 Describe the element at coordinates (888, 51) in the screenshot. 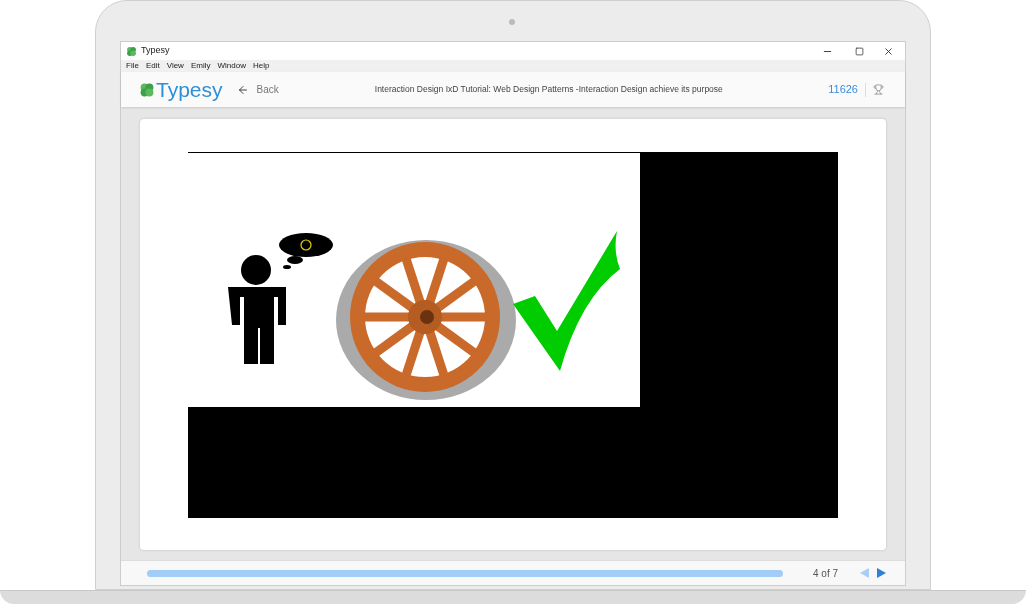

I see `close-icon` at that location.